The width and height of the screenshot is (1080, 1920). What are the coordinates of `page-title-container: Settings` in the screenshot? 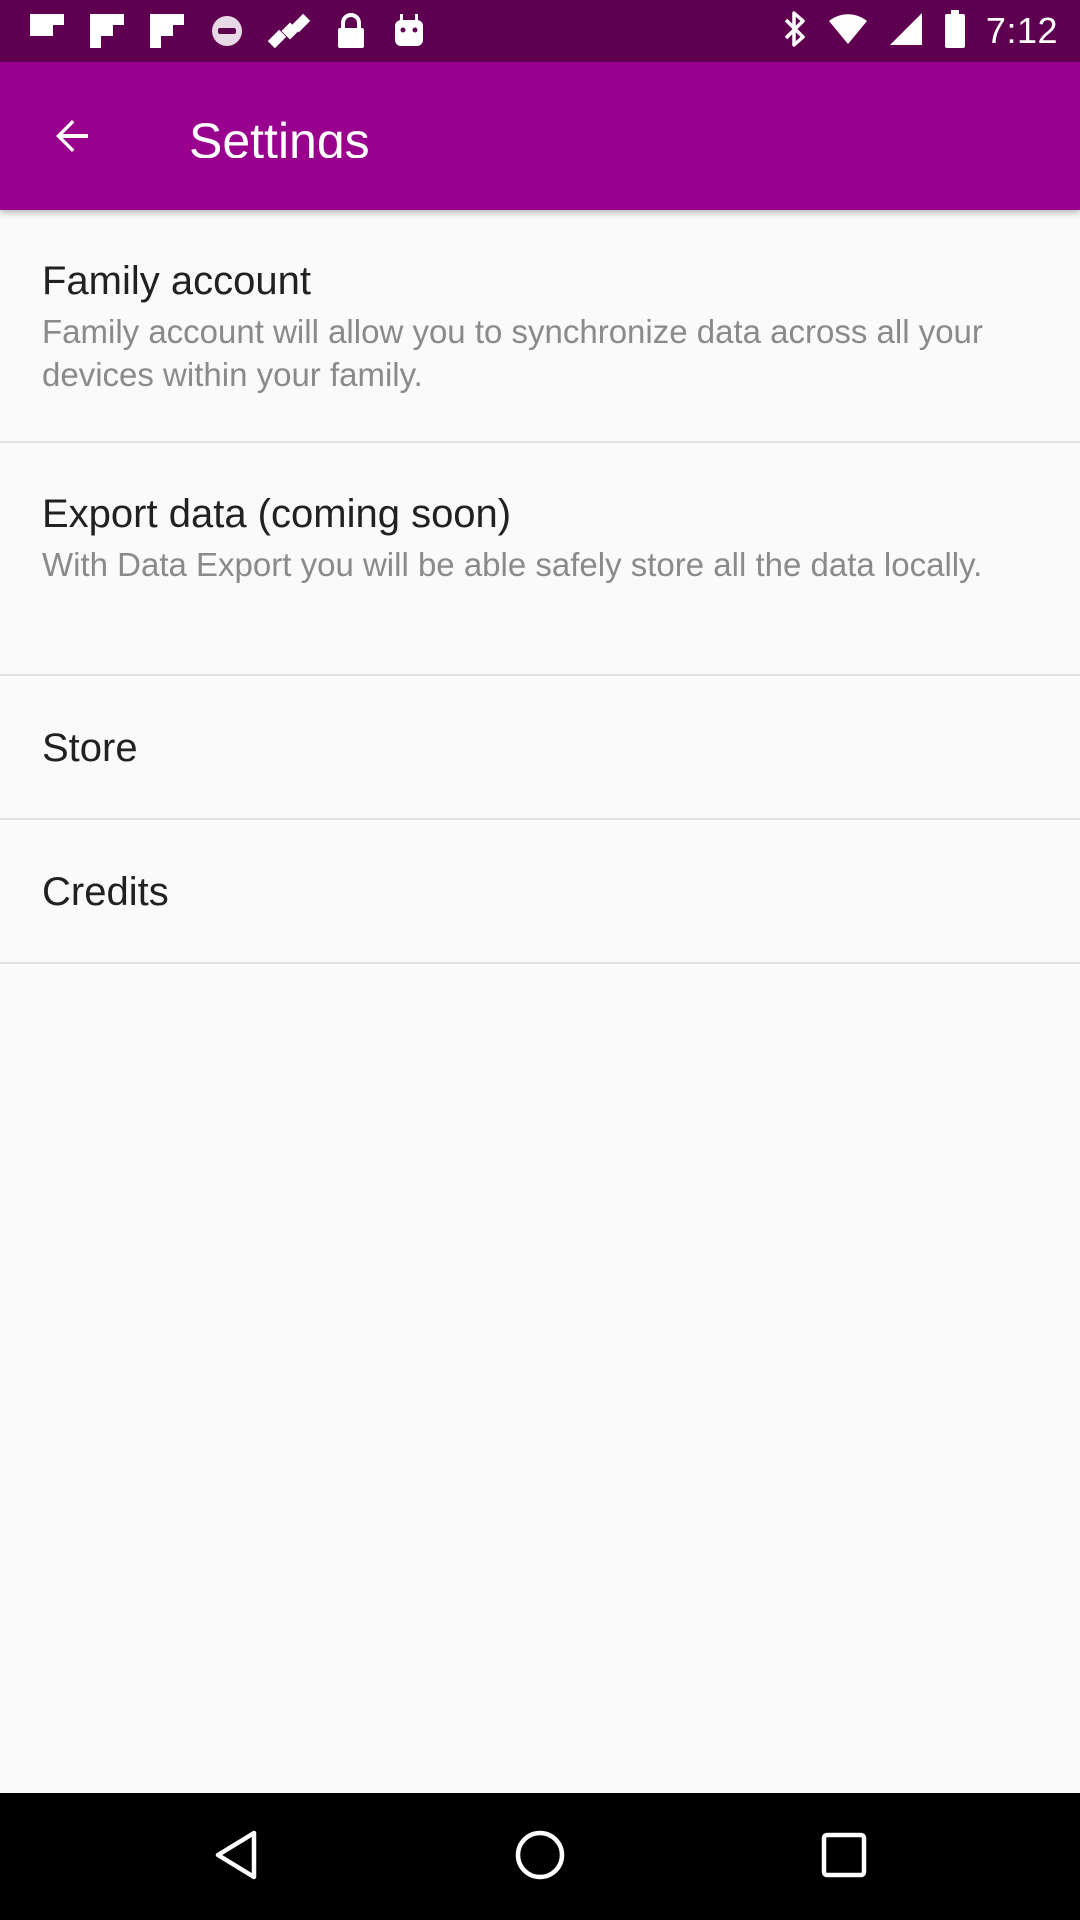 It's located at (279, 127).